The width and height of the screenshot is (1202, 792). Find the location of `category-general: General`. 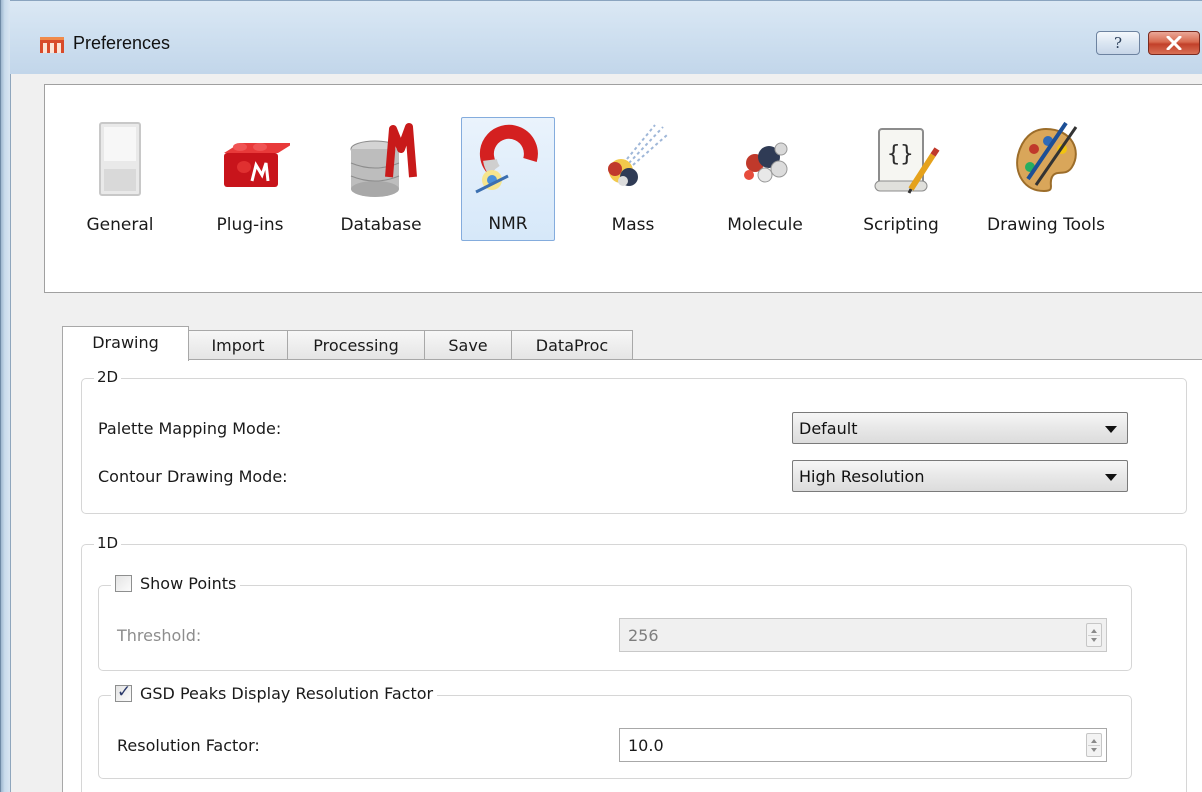

category-general: General is located at coordinates (120, 179).